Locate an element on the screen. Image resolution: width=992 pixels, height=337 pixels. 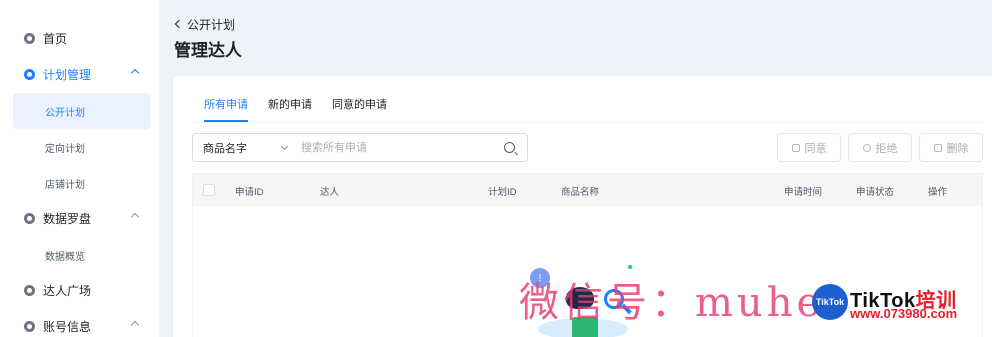
sidebar-item-home: 首页 is located at coordinates (80, 38).